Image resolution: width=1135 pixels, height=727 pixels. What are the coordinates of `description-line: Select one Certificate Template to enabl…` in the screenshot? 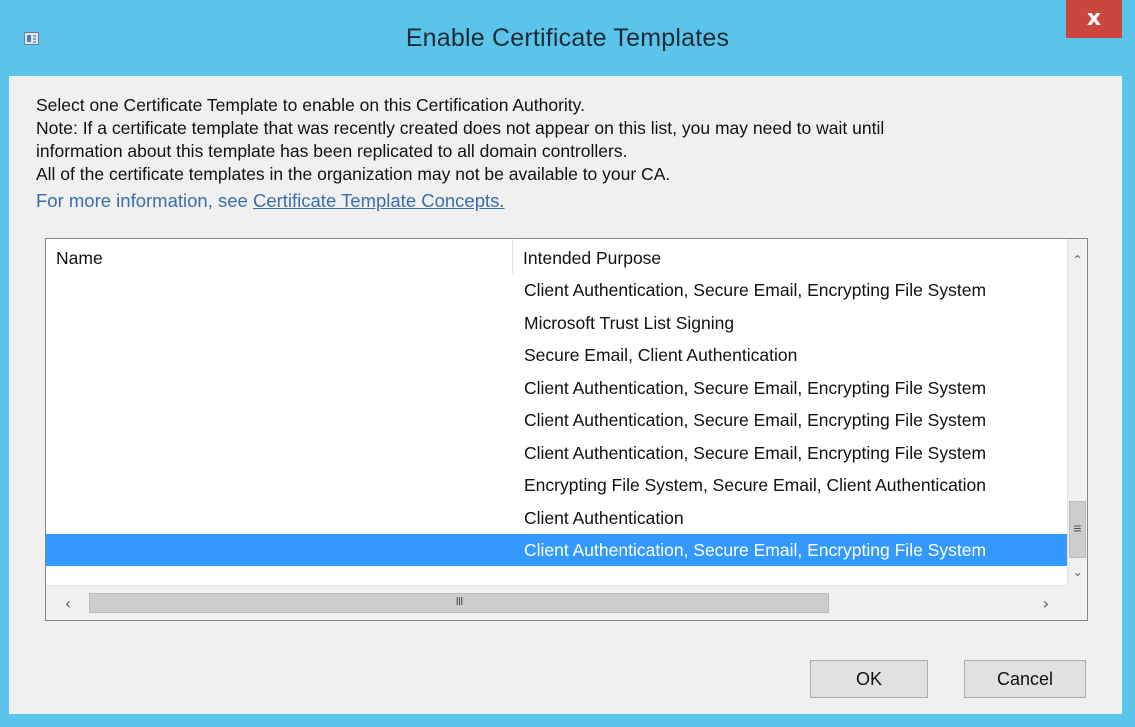 It's located at (310, 105).